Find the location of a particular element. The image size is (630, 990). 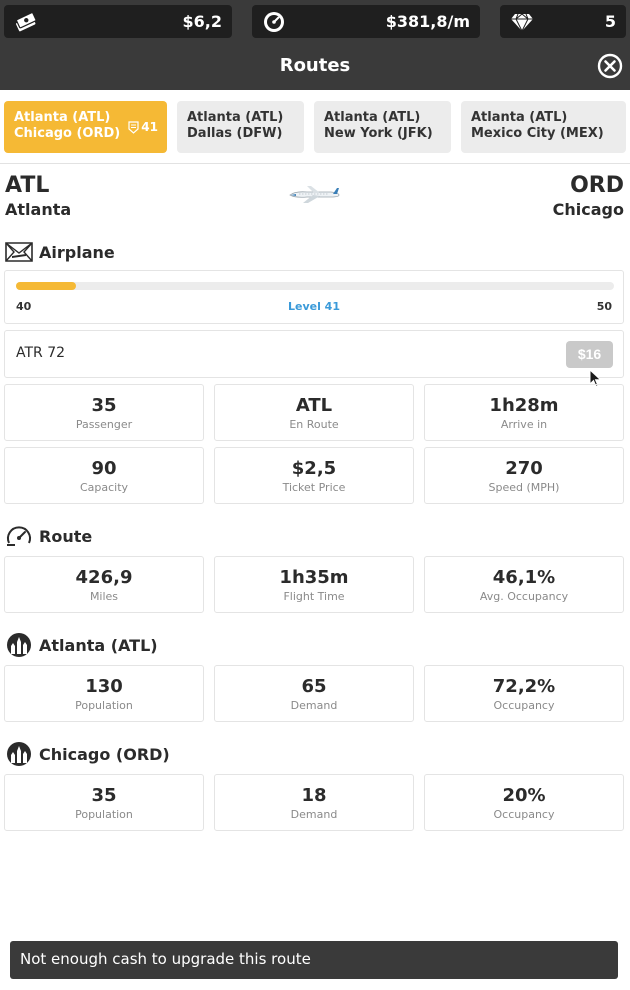

speedometer-icon is located at coordinates (274, 22).